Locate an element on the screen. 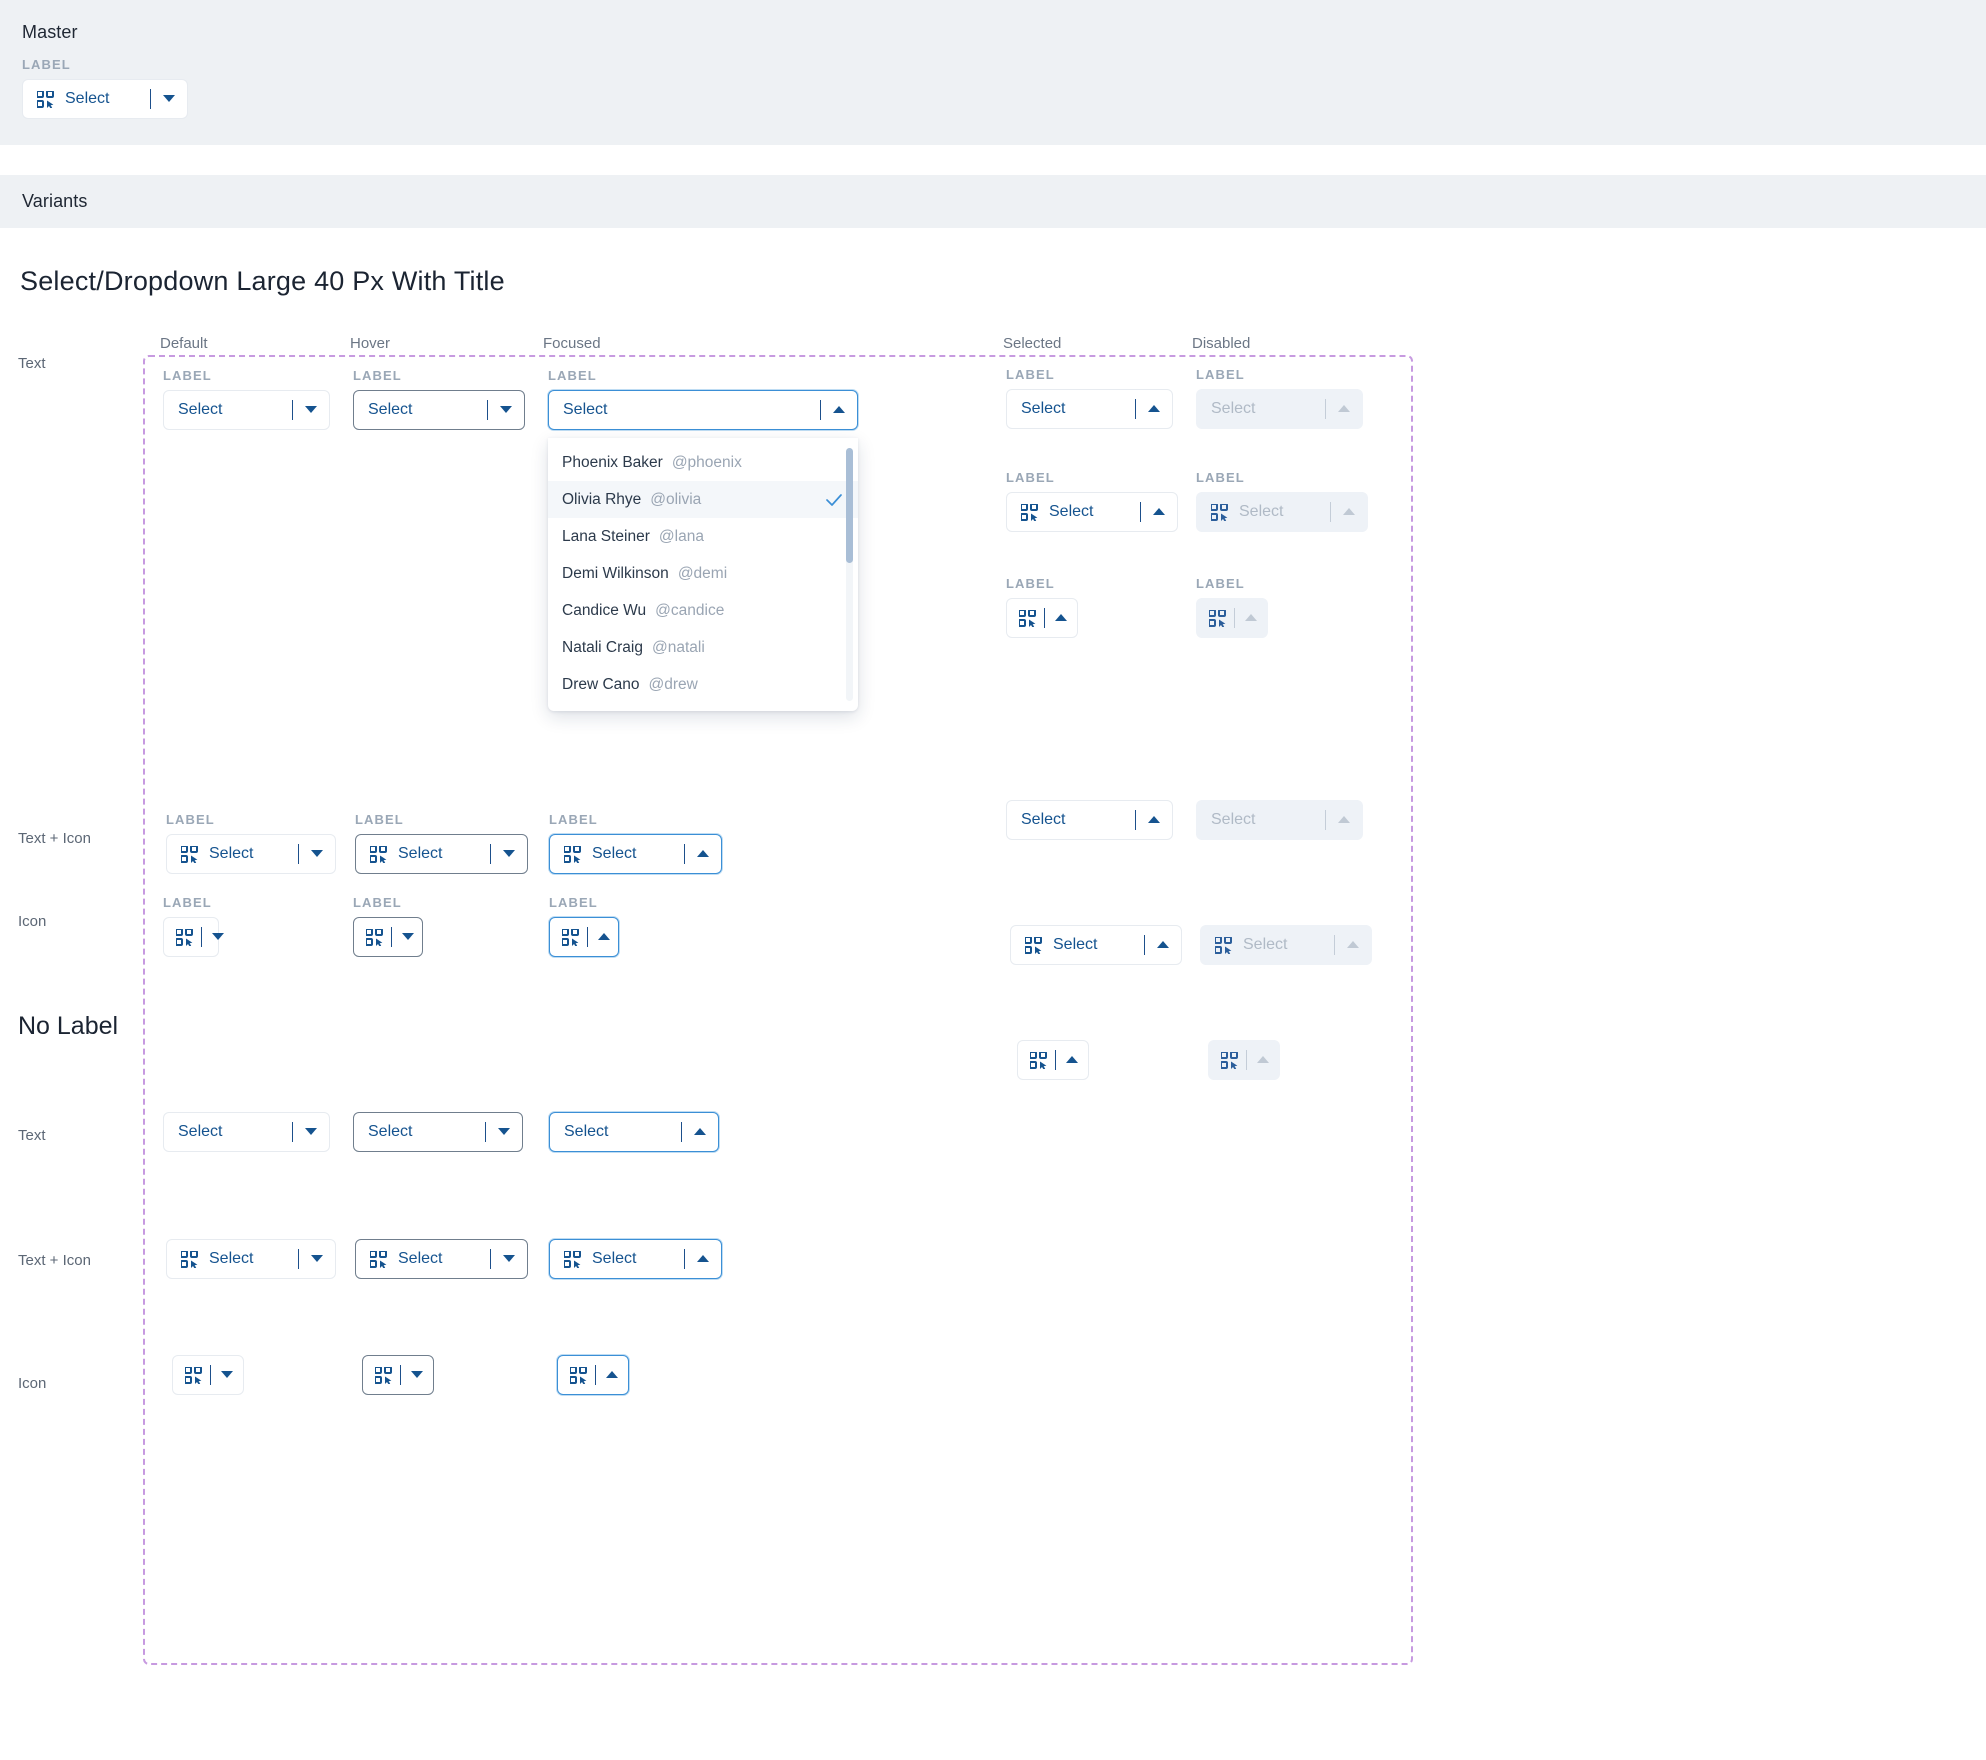 The width and height of the screenshot is (1986, 1760). nolabel-select-texticon-hover-group: Select is located at coordinates (441, 1259).